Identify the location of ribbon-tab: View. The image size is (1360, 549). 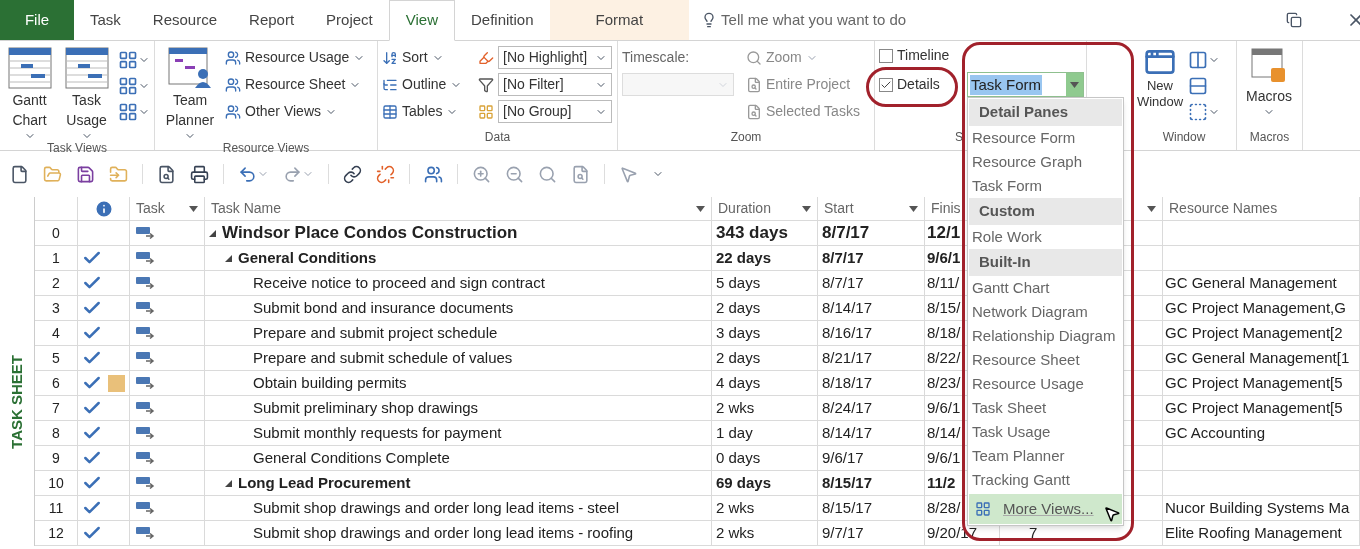
(421, 20).